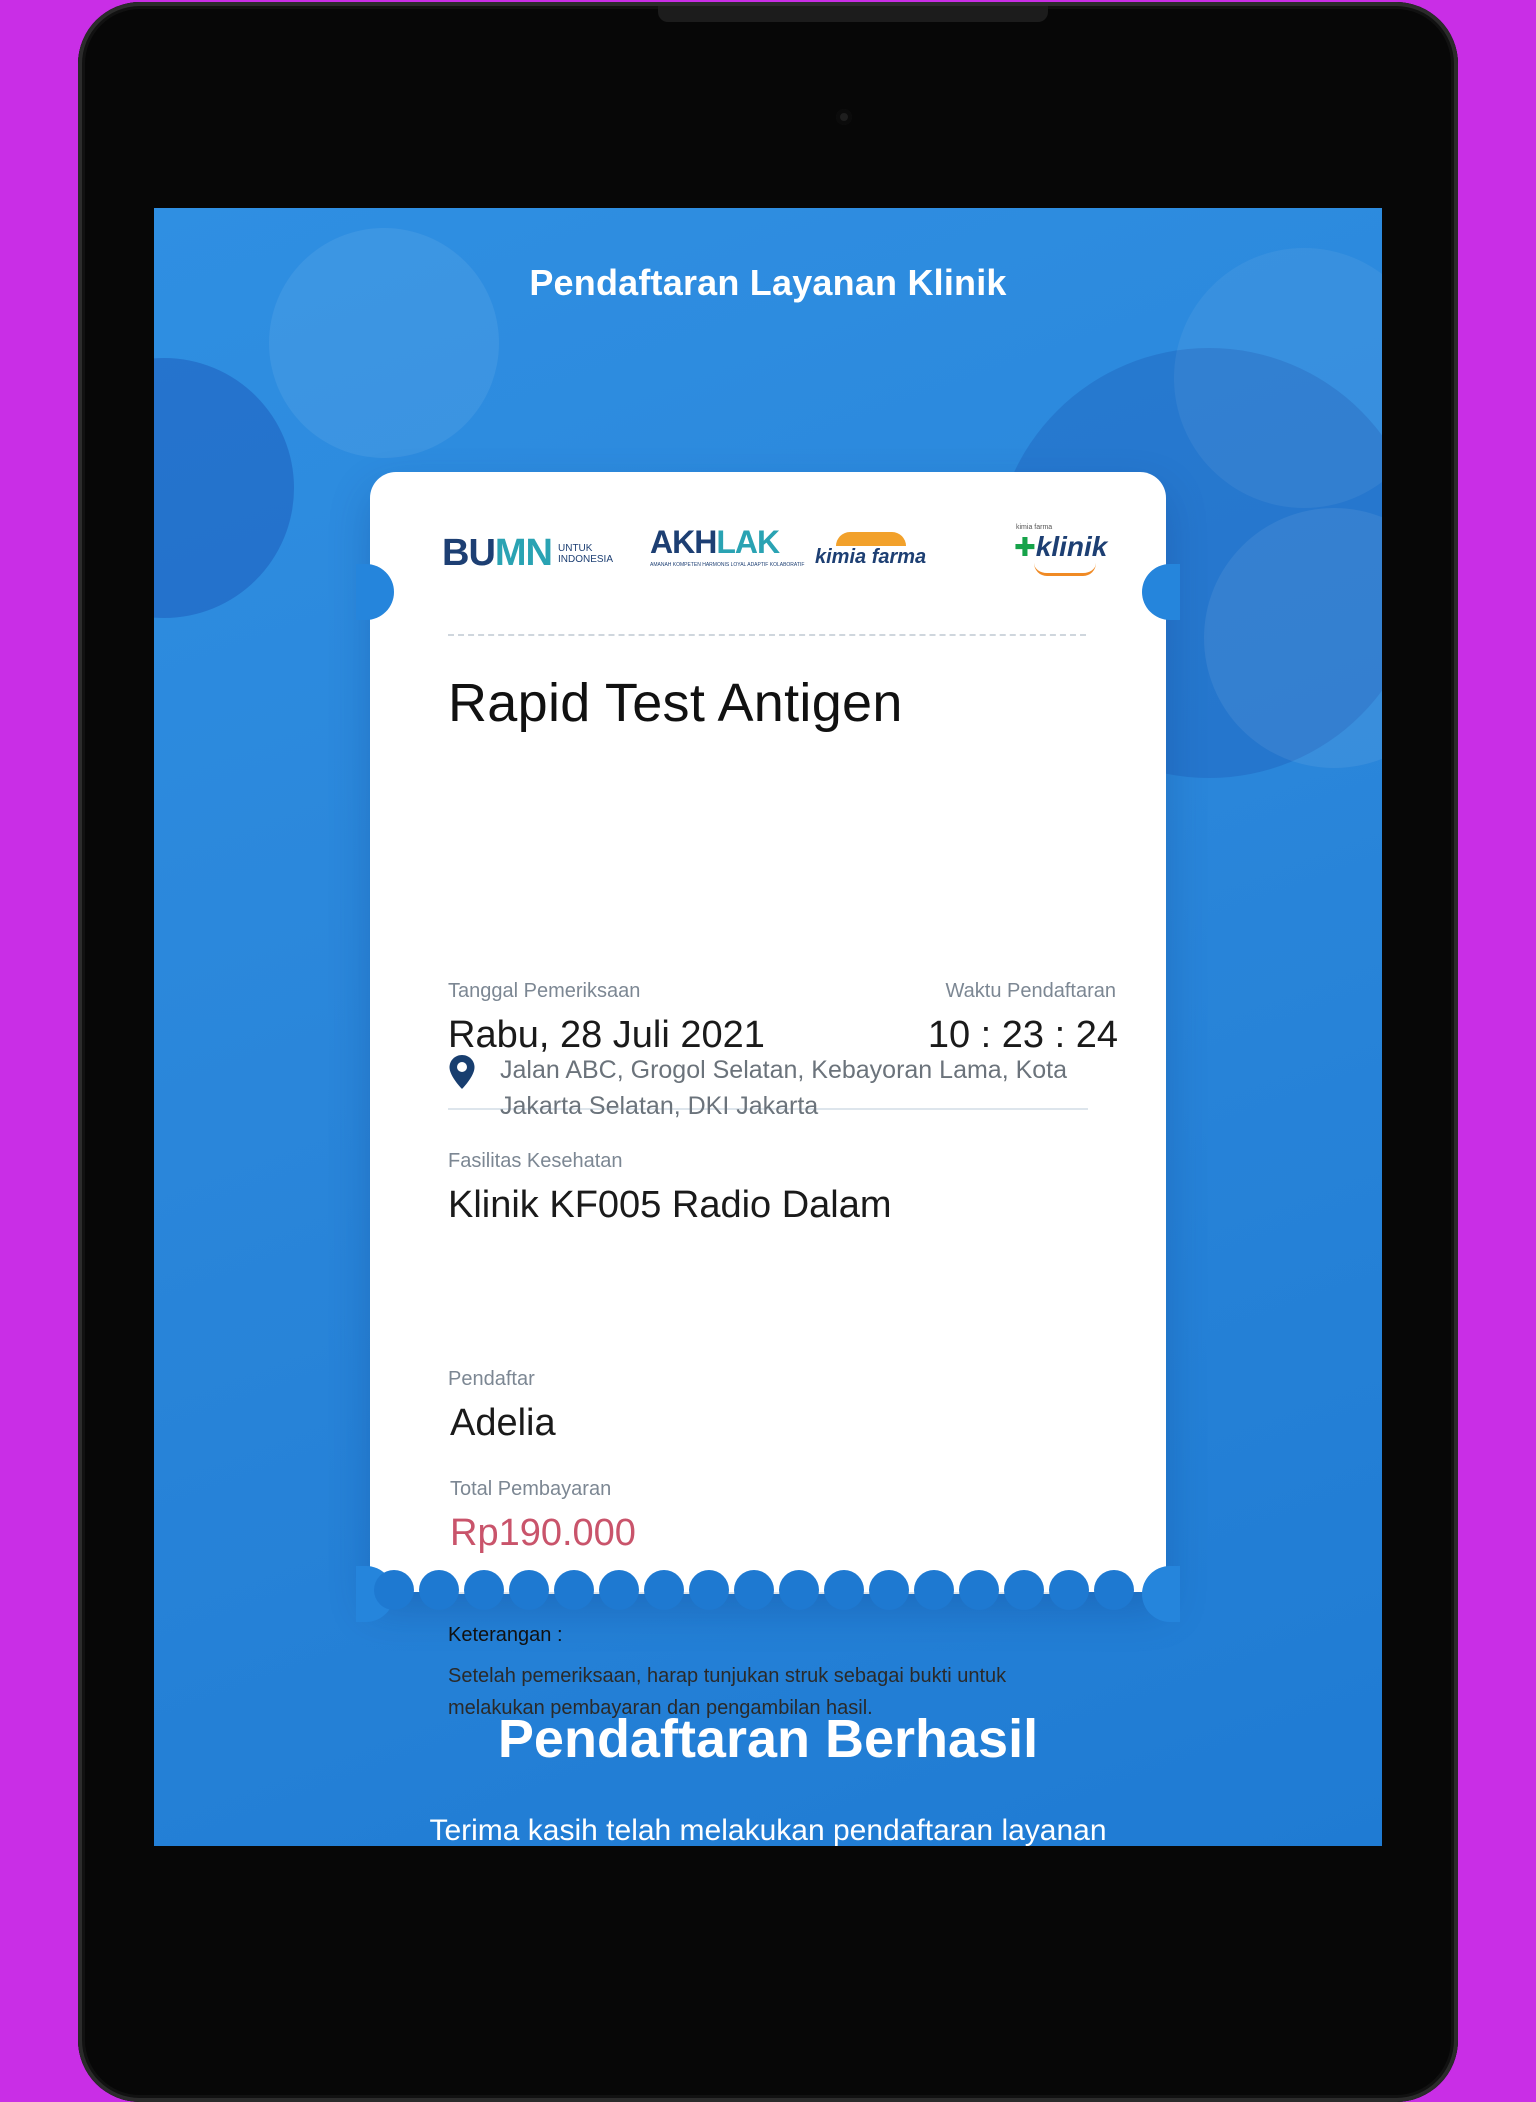 This screenshot has height=2102, width=1536. What do you see at coordinates (505, 1635) in the screenshot?
I see `note-title: Keterangan :` at bounding box center [505, 1635].